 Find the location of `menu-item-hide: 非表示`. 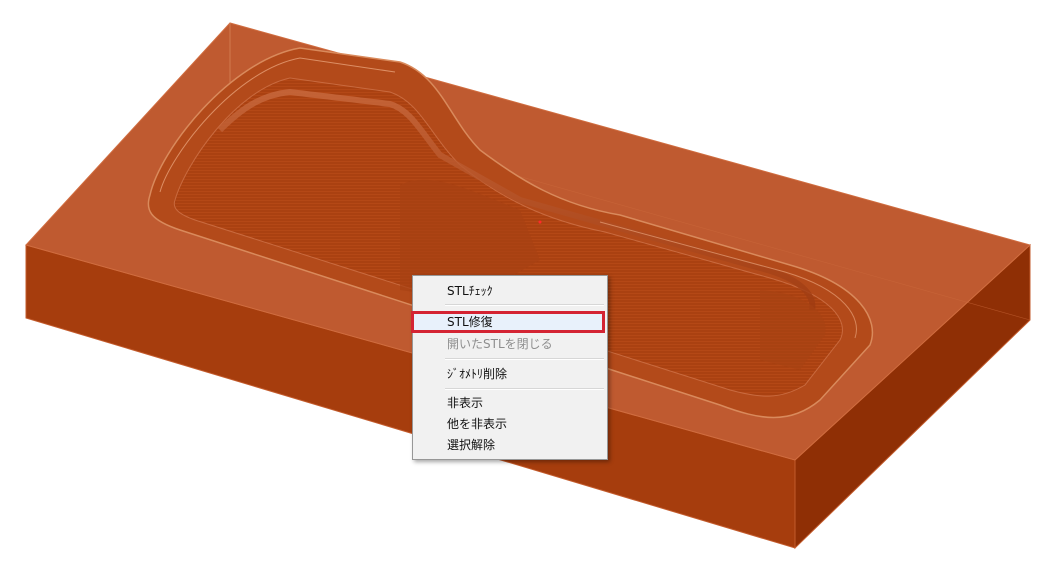

menu-item-hide: 非表示 is located at coordinates (510, 403).